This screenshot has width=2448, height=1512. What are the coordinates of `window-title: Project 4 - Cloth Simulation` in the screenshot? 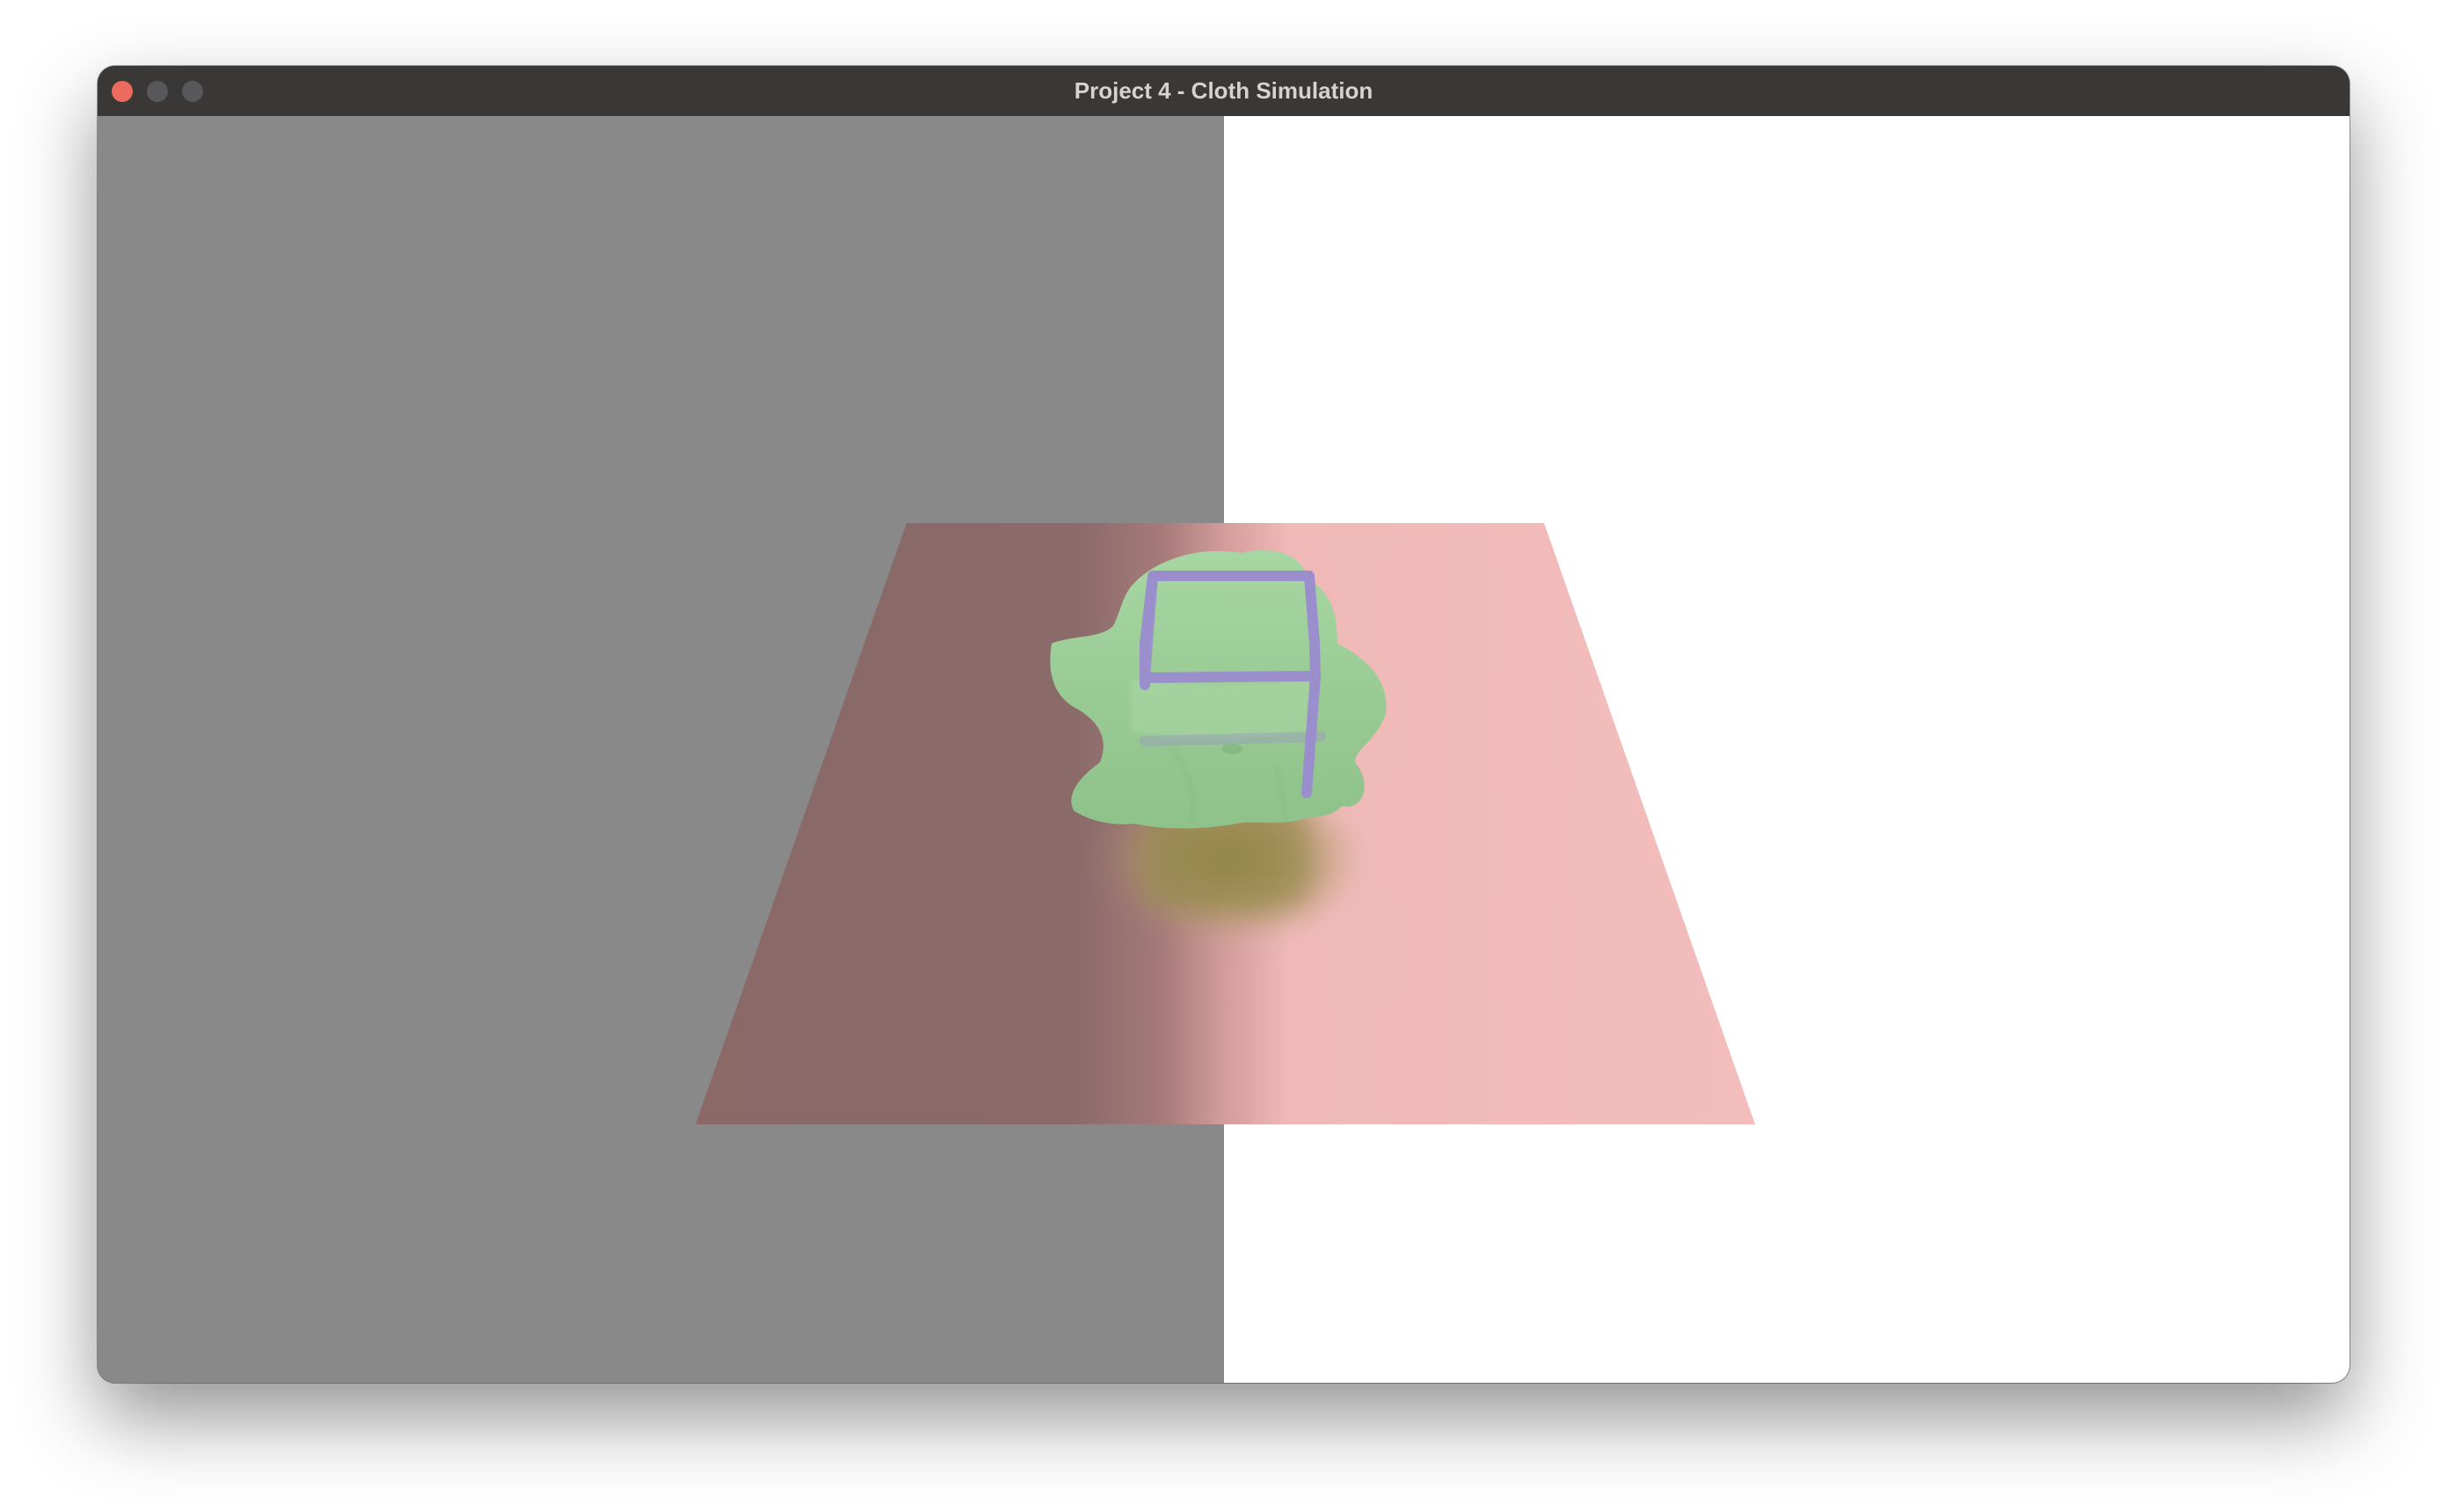 It's located at (1223, 91).